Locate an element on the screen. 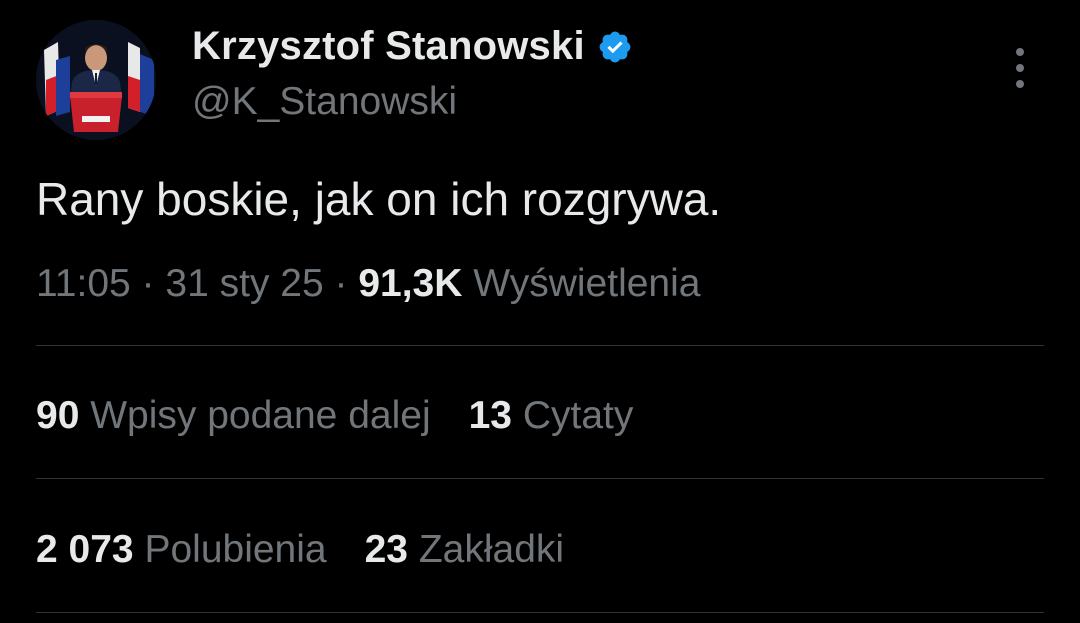 The image size is (1080, 623). retweets-stat: 90 Wpisy podane dalej is located at coordinates (233, 416).